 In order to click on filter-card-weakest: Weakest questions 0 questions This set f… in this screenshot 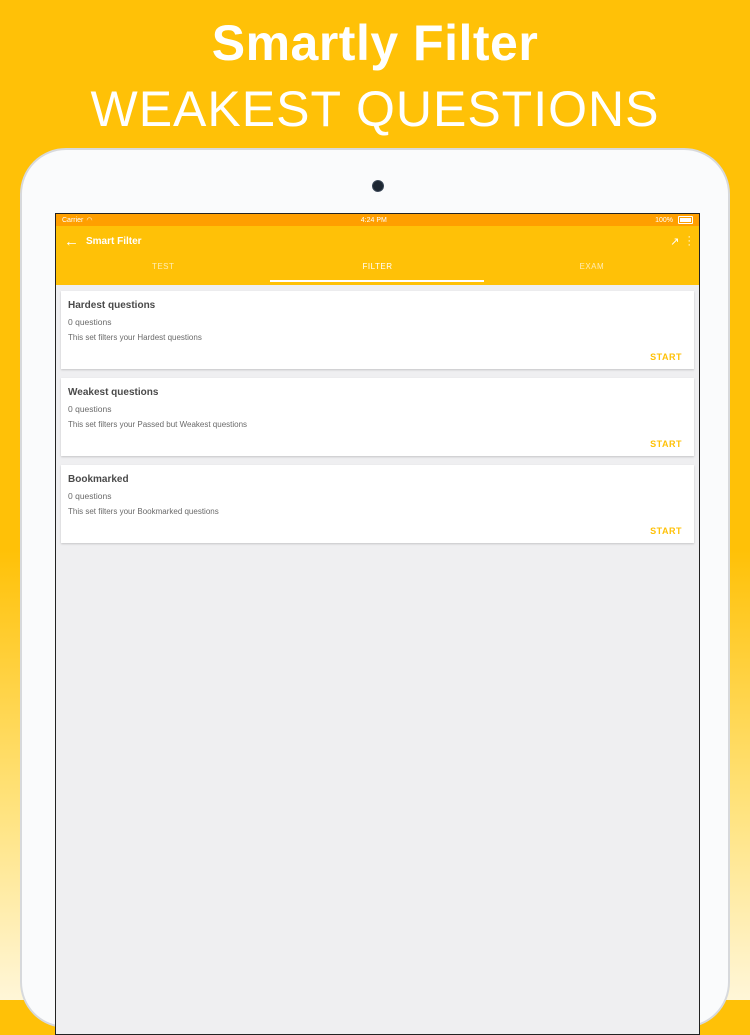, I will do `click(377, 417)`.